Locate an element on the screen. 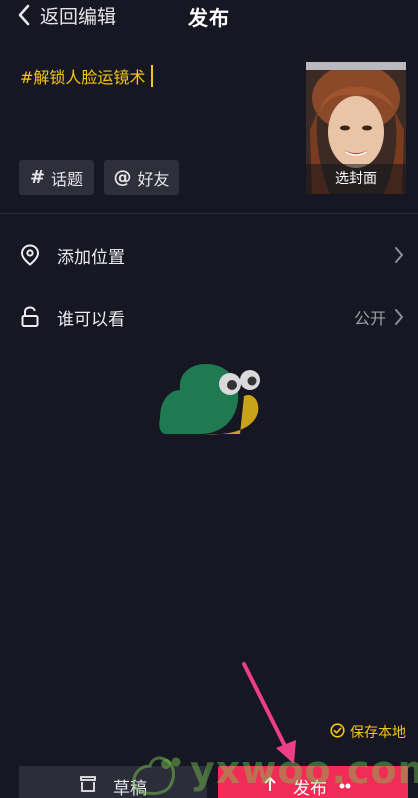  draft-label: 草稿 is located at coordinates (130, 788).